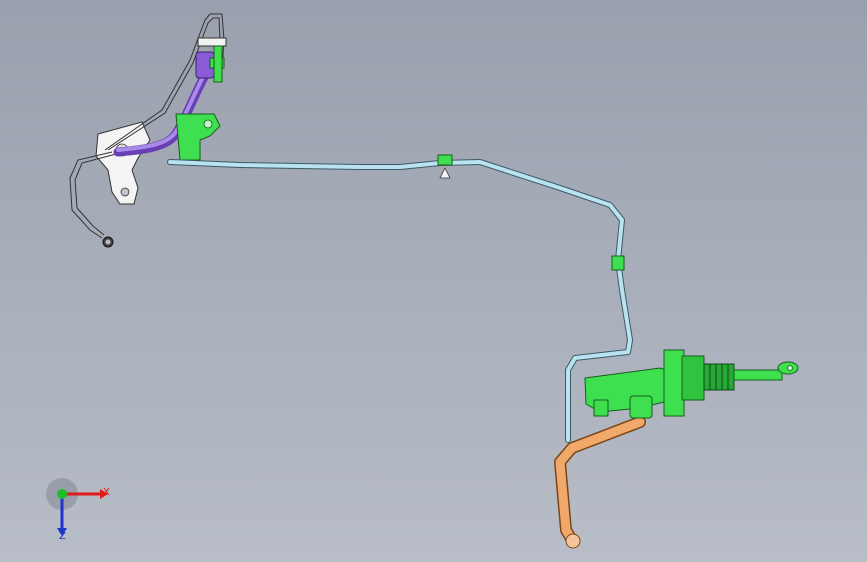  I want to click on push-rod, so click(766, 371).